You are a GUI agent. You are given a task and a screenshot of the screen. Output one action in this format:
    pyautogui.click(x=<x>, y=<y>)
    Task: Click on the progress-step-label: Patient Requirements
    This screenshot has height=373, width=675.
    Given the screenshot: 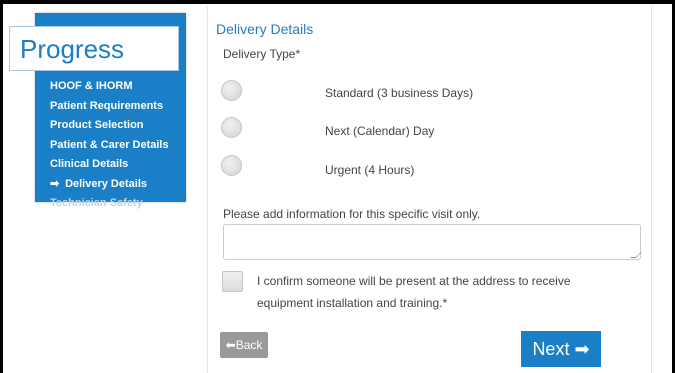 What is the action you would take?
    pyautogui.click(x=107, y=105)
    